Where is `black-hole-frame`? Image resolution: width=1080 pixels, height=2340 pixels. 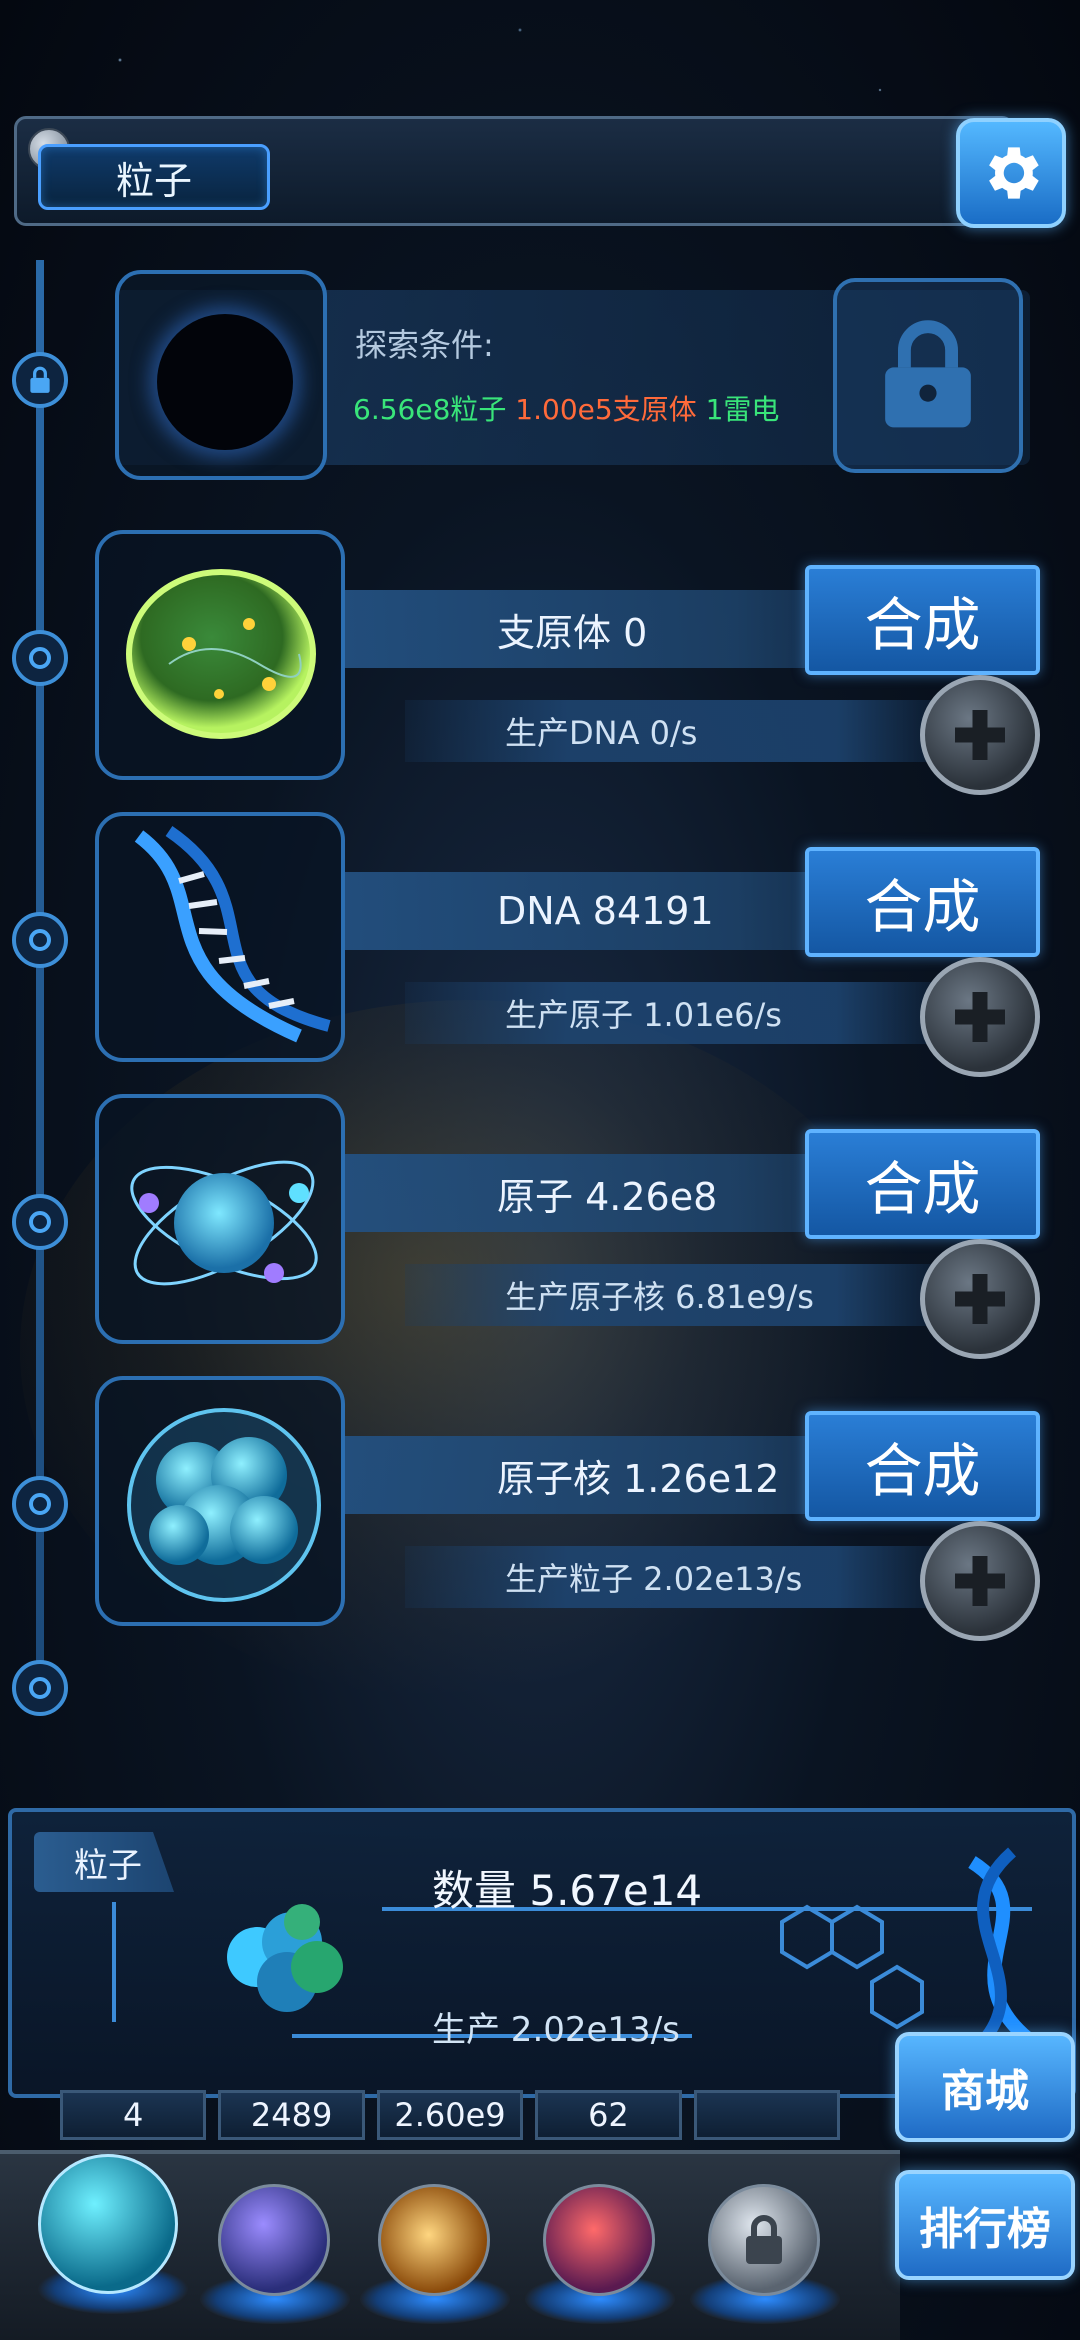 black-hole-frame is located at coordinates (221, 375).